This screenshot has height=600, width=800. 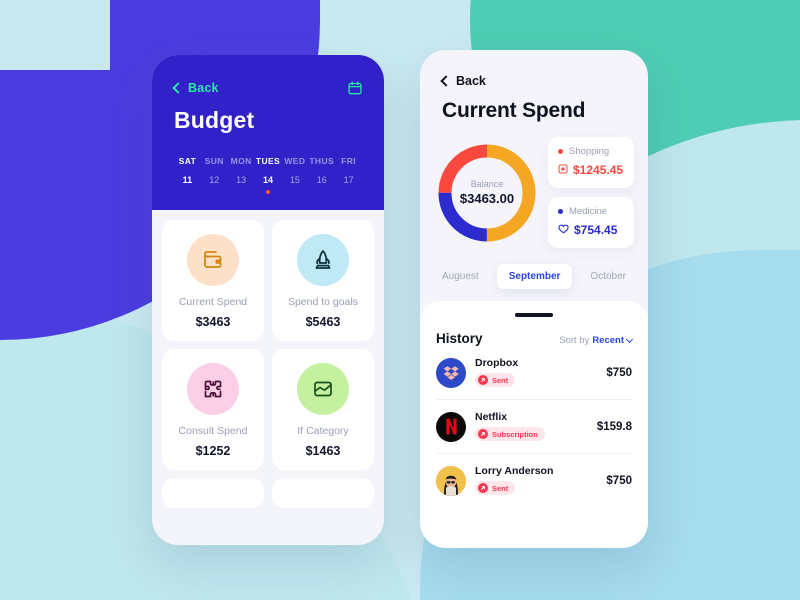 I want to click on day-column-2: MON 13, so click(x=241, y=175).